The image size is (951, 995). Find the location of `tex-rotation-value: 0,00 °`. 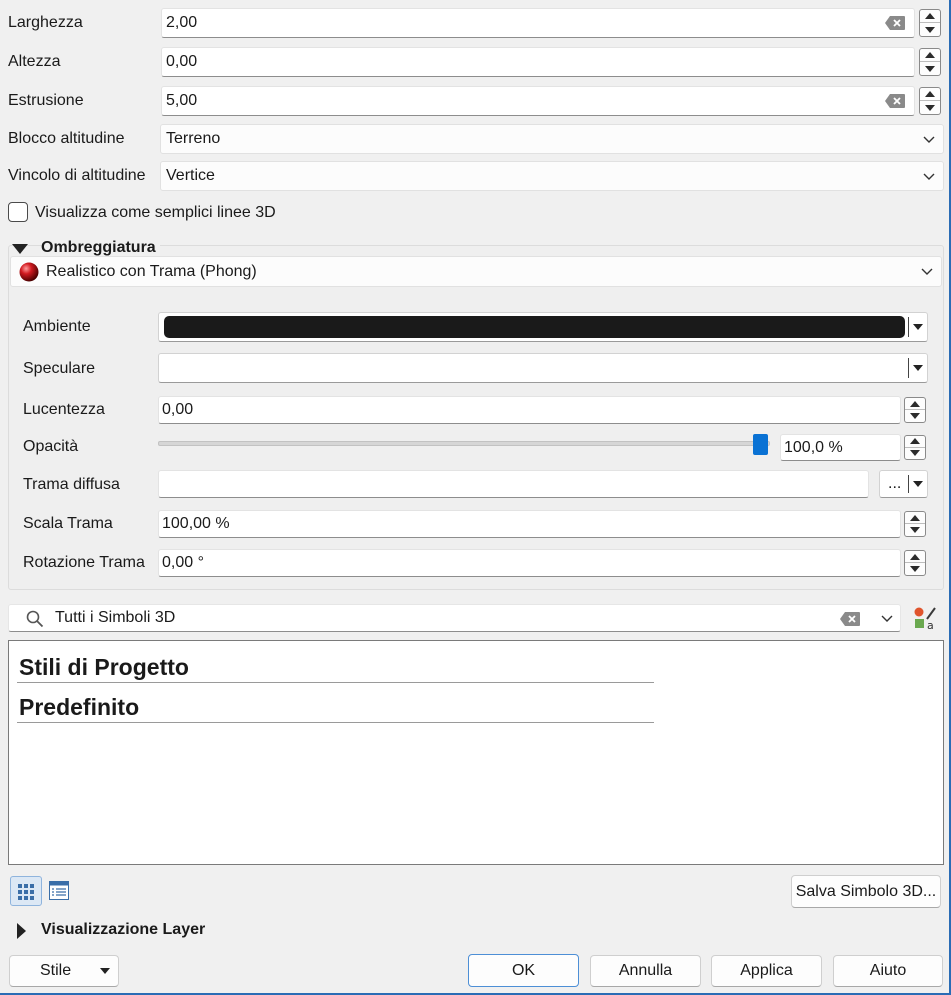

tex-rotation-value: 0,00 ° is located at coordinates (183, 562).